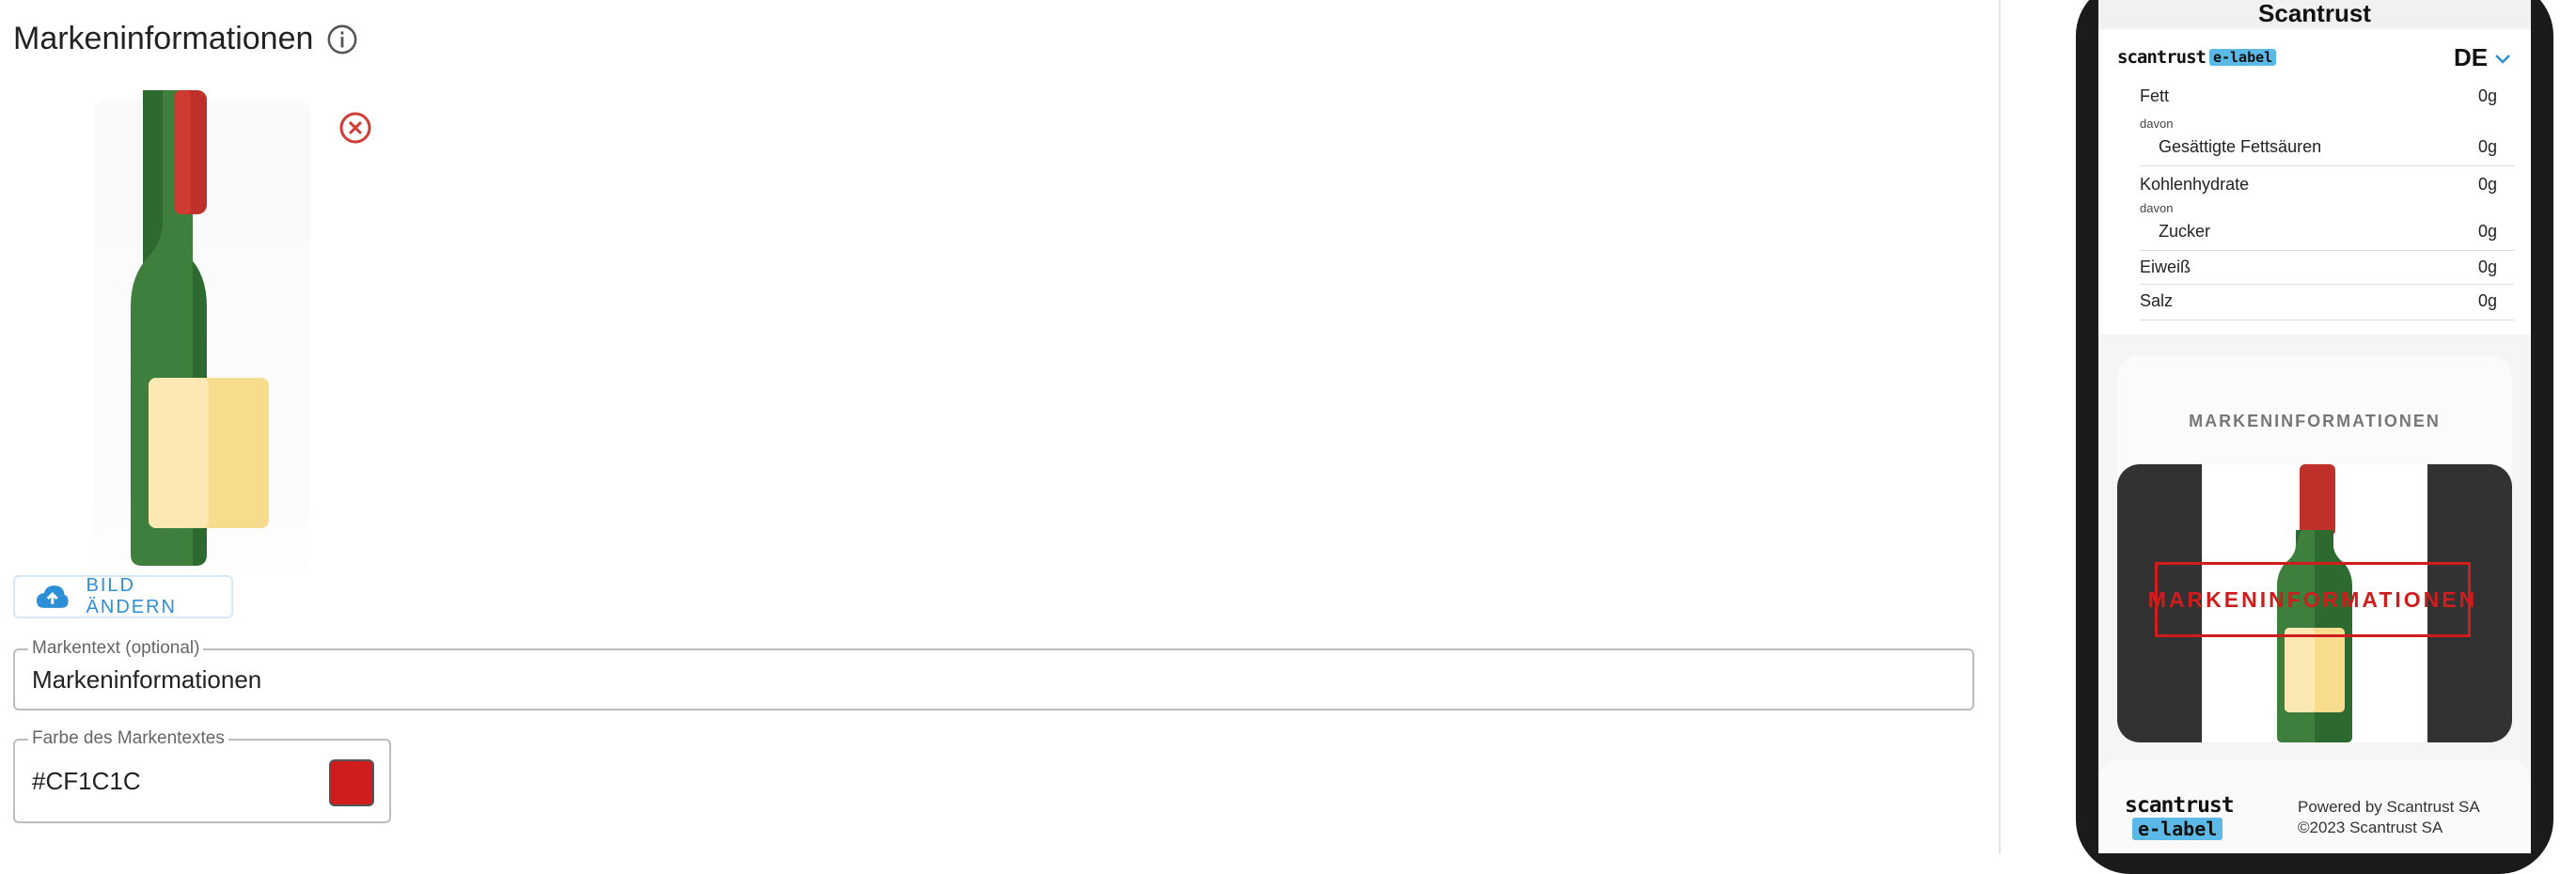  Describe the element at coordinates (2155, 95) in the screenshot. I see `nutrition-label: Fett` at that location.